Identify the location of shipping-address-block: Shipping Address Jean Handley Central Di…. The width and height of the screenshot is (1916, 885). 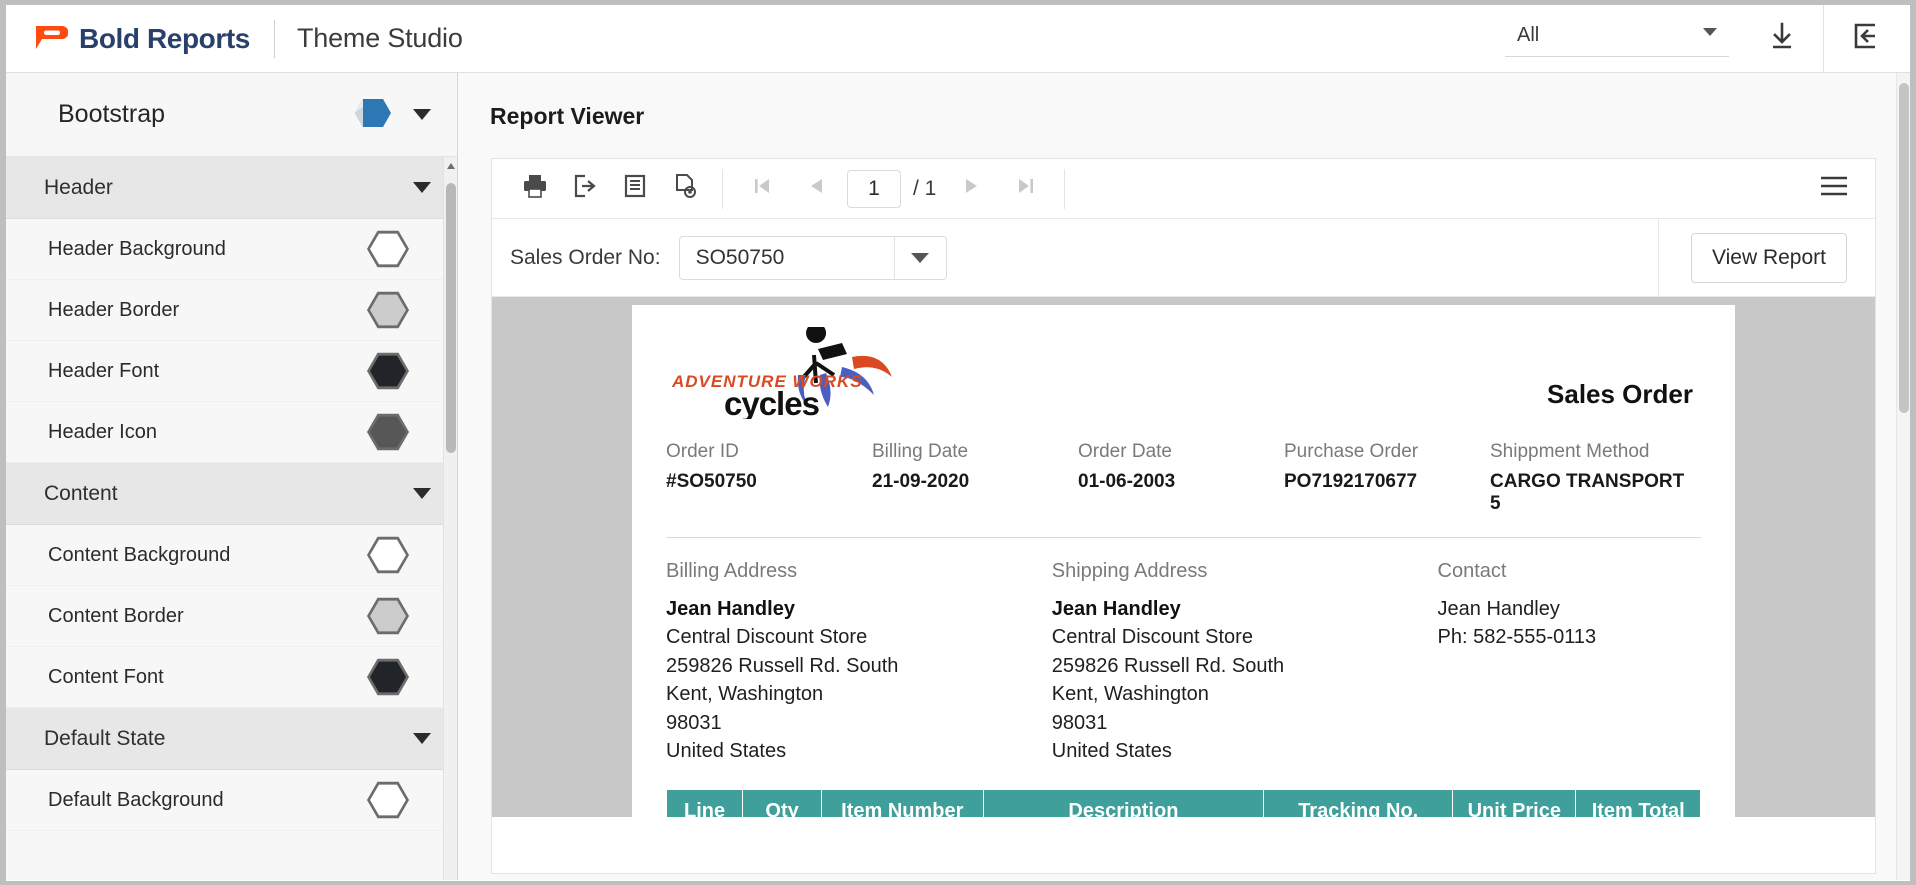
(1245, 662).